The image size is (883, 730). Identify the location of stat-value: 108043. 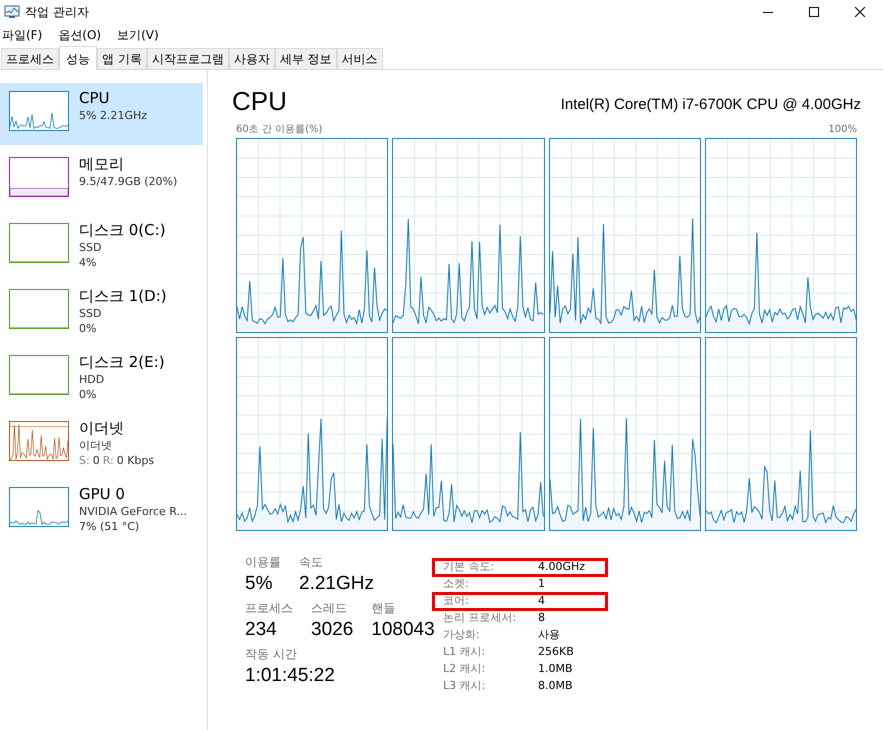
(403, 630).